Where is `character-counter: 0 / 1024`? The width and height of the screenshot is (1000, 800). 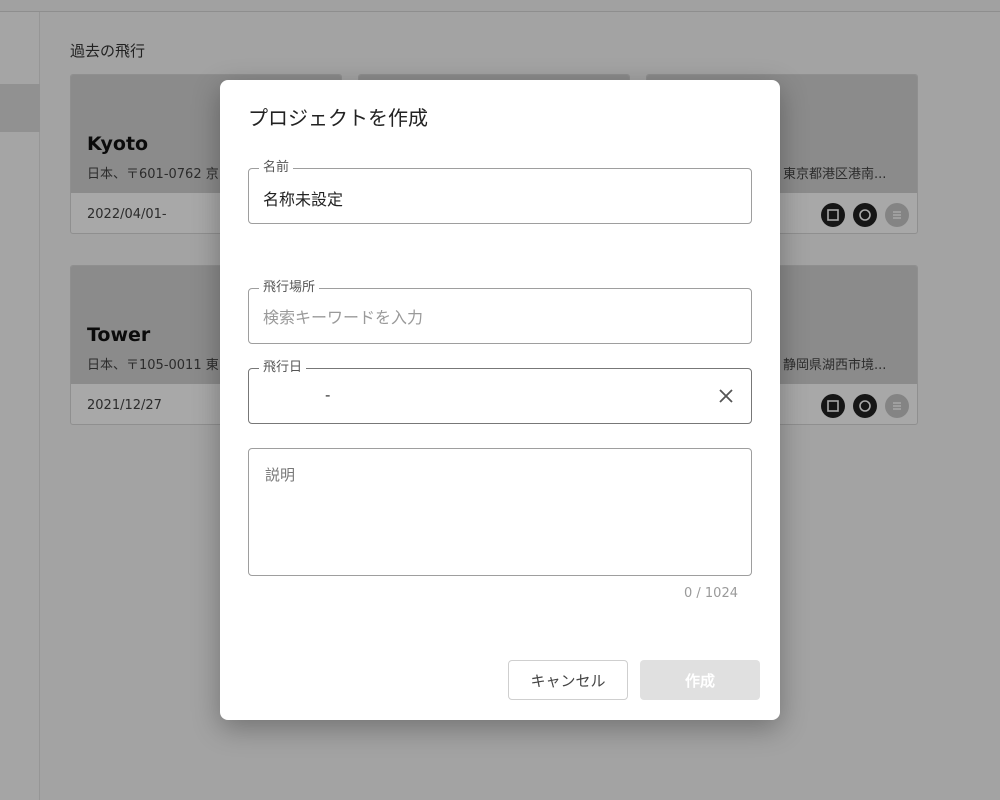 character-counter: 0 / 1024 is located at coordinates (711, 593).